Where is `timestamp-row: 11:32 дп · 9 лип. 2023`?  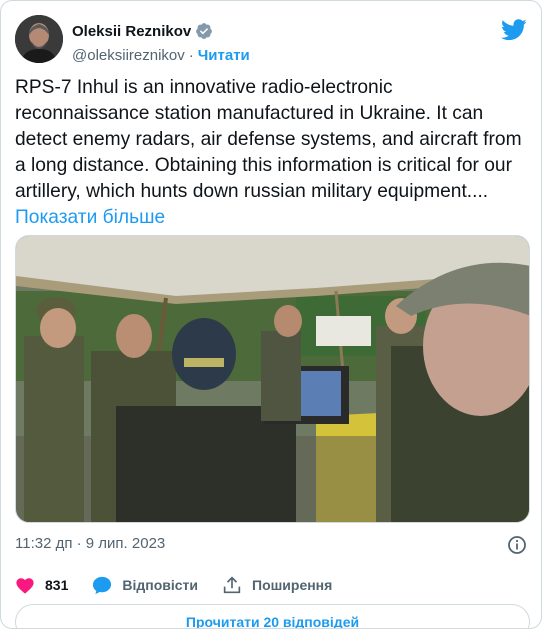
timestamp-row: 11:32 дп · 9 лип. 2023 is located at coordinates (271, 545).